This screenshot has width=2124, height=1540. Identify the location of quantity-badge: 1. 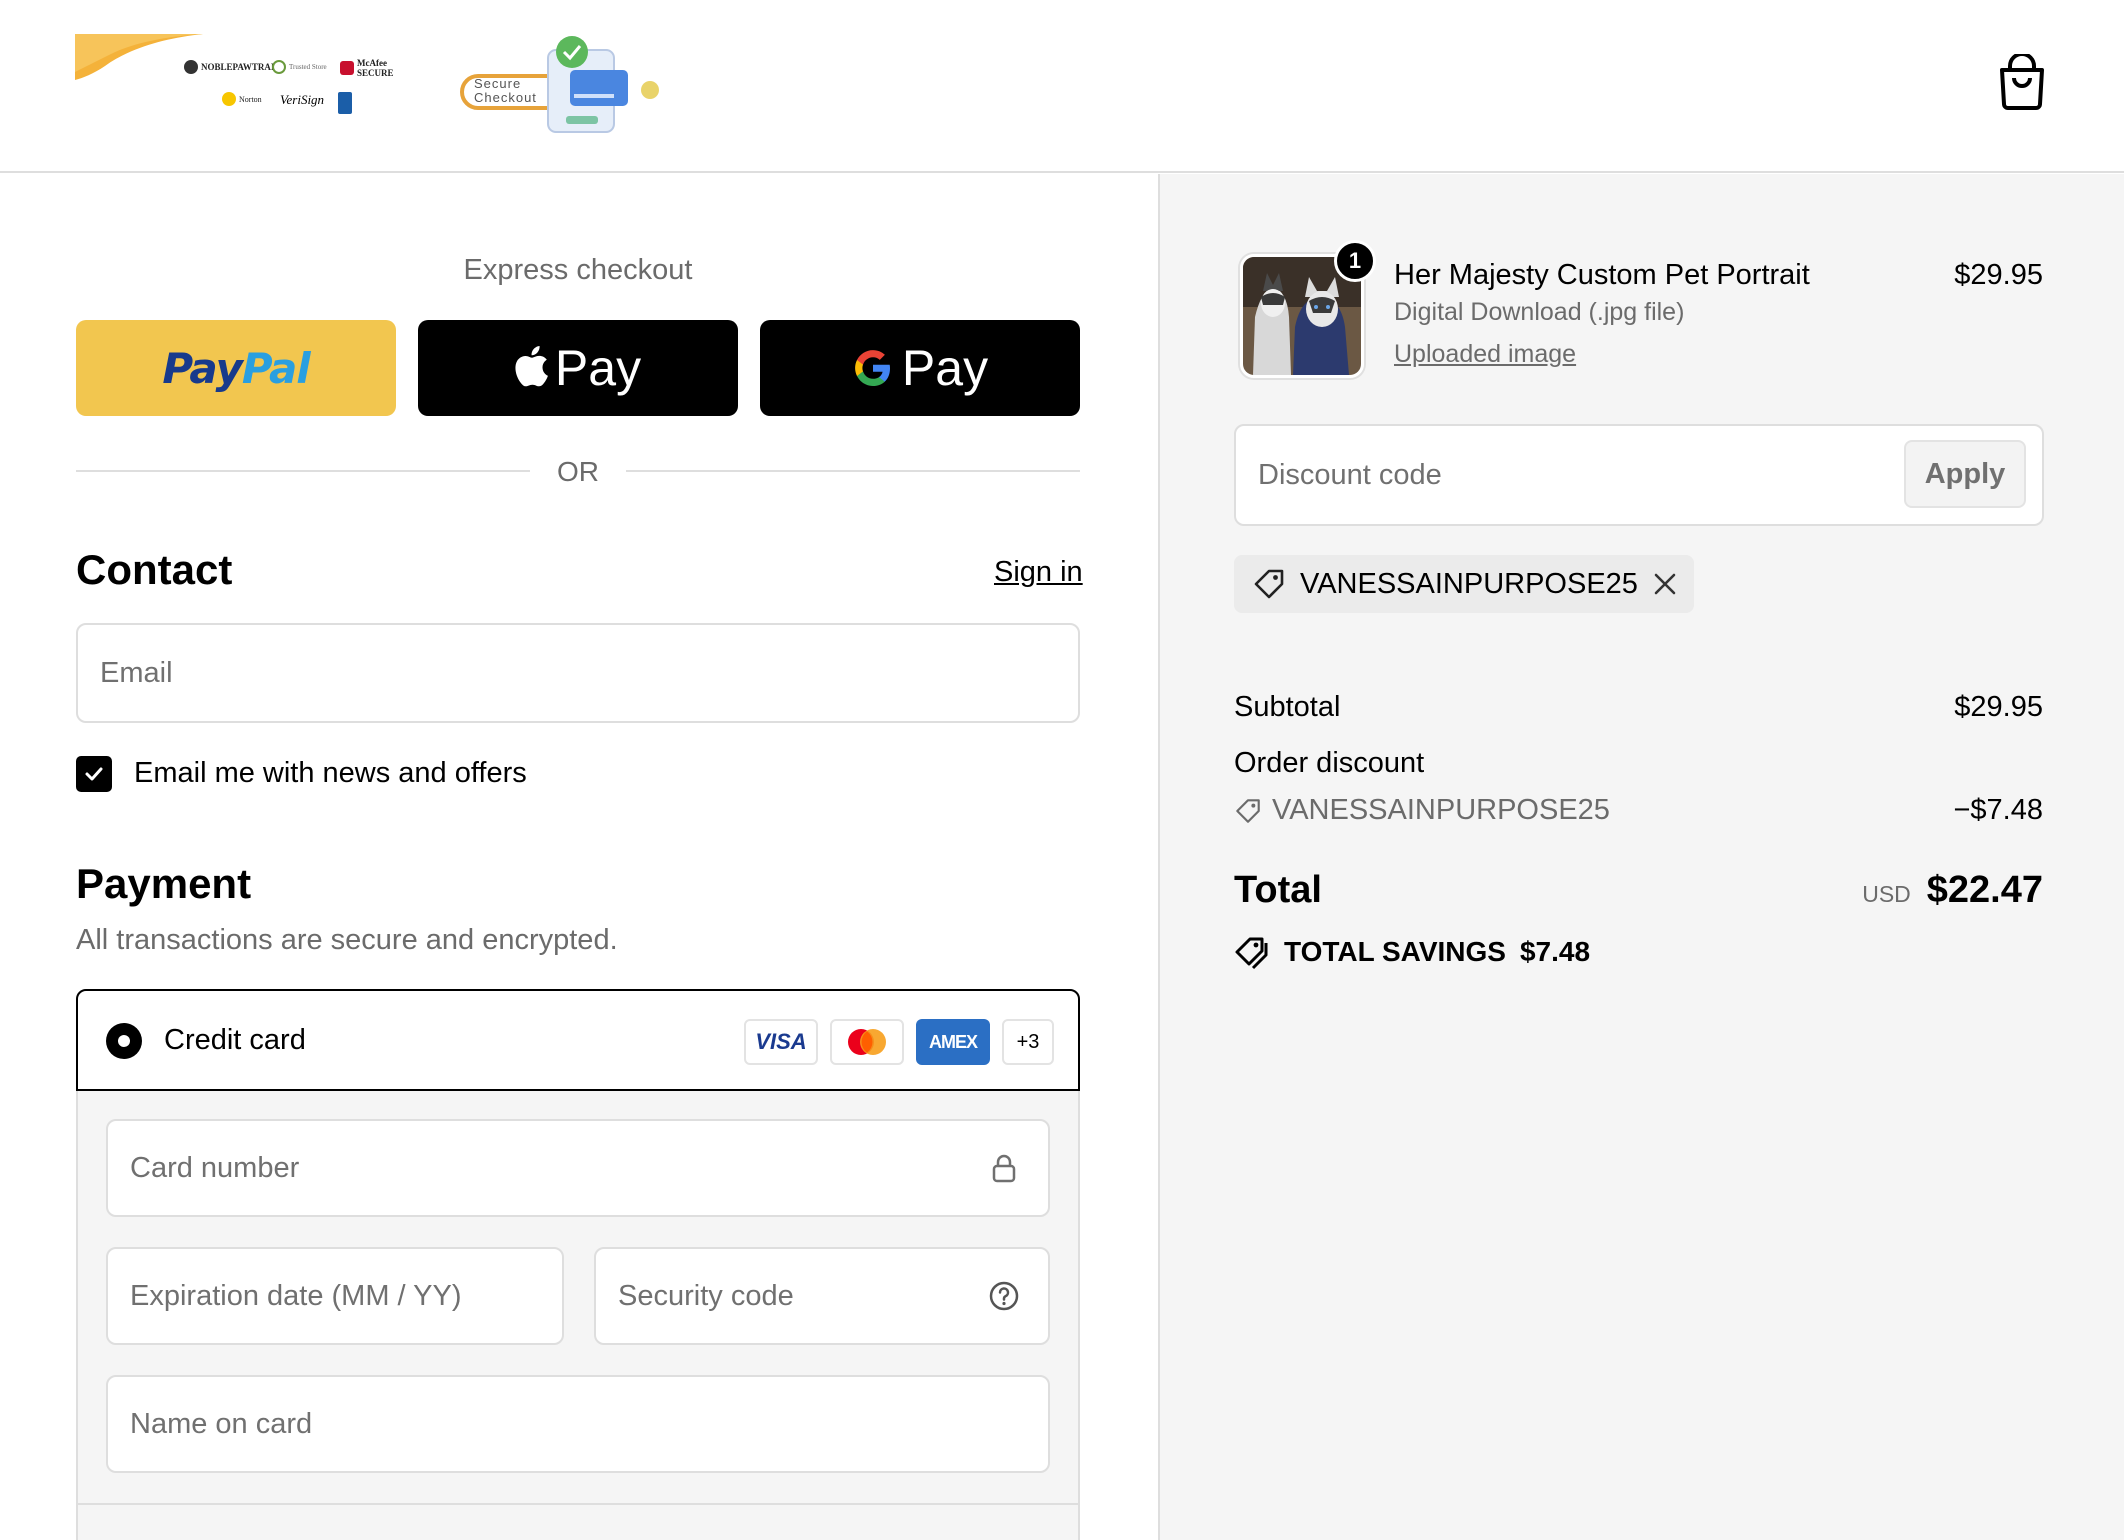
(1355, 261).